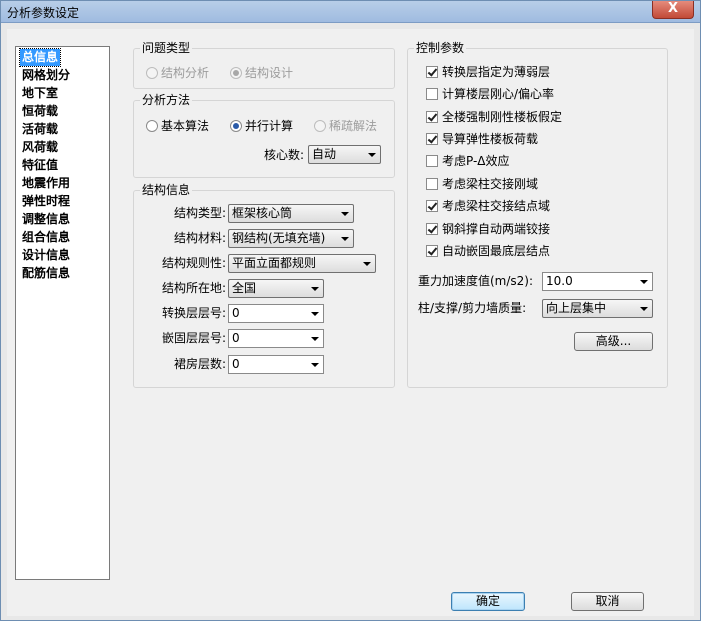 This screenshot has height=621, width=701. I want to click on check-elastic-floor-load: 导算弹性楼板荷载, so click(482, 139).